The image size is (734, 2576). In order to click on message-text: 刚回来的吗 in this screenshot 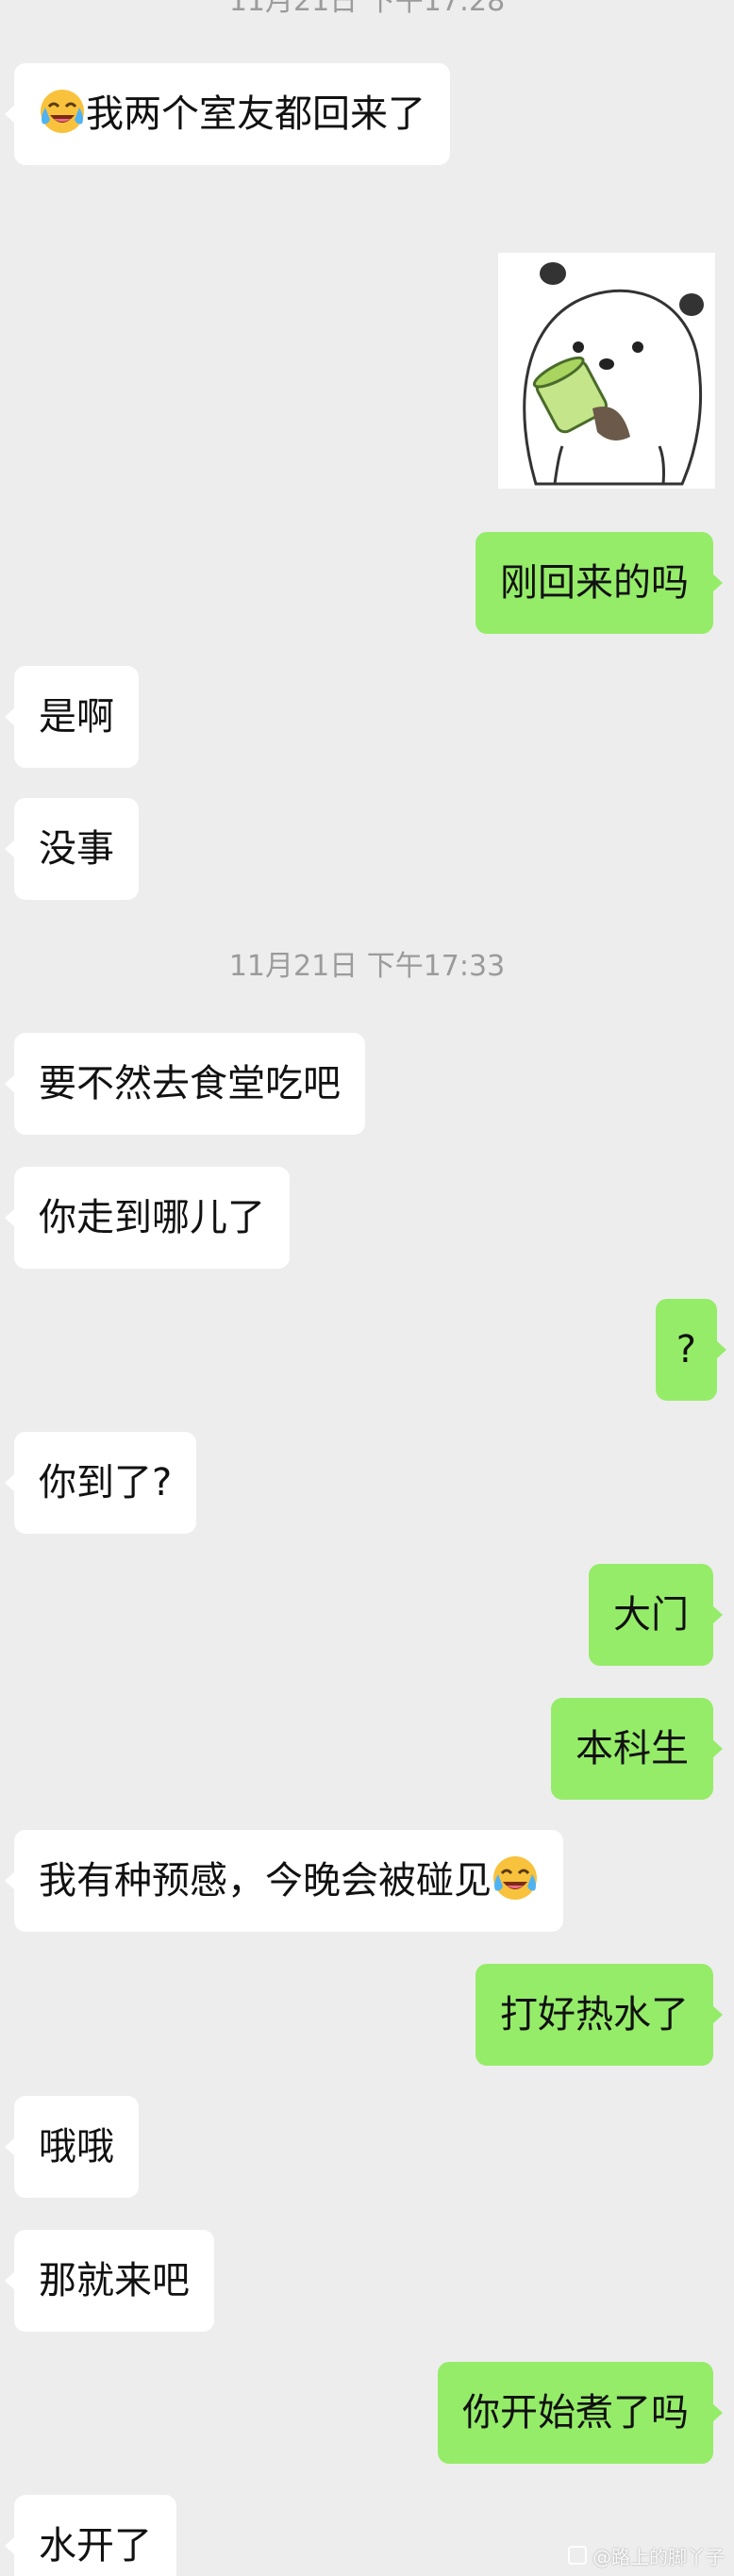, I will do `click(594, 583)`.